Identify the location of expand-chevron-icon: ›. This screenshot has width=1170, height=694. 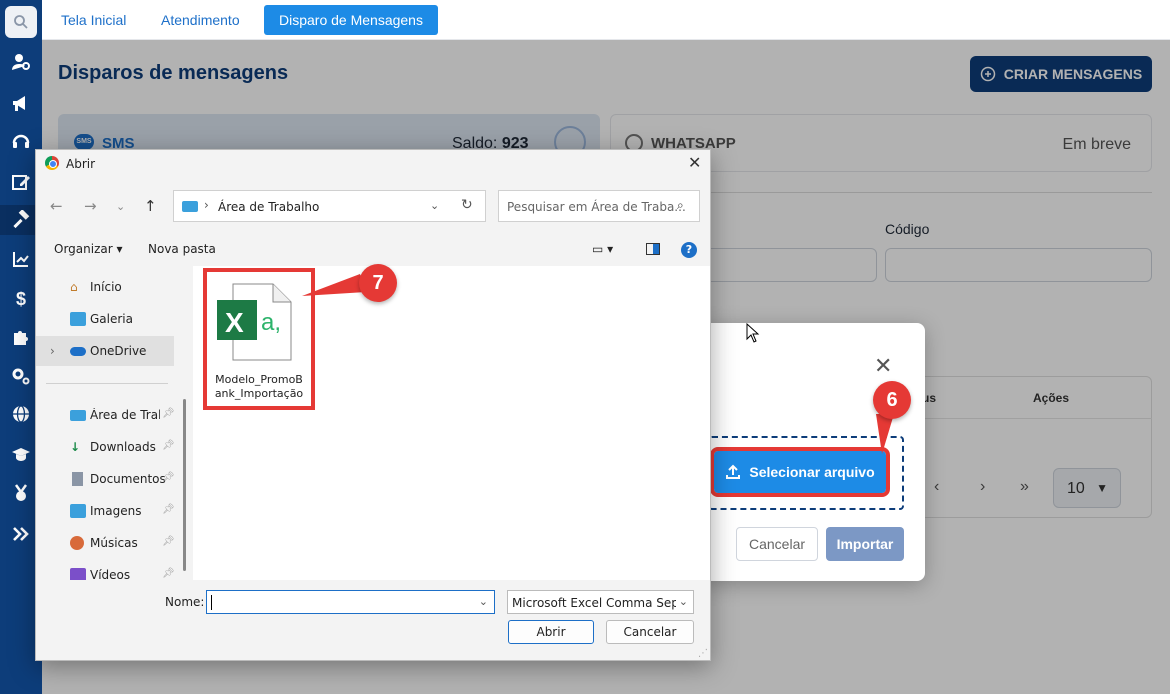
(52, 351).